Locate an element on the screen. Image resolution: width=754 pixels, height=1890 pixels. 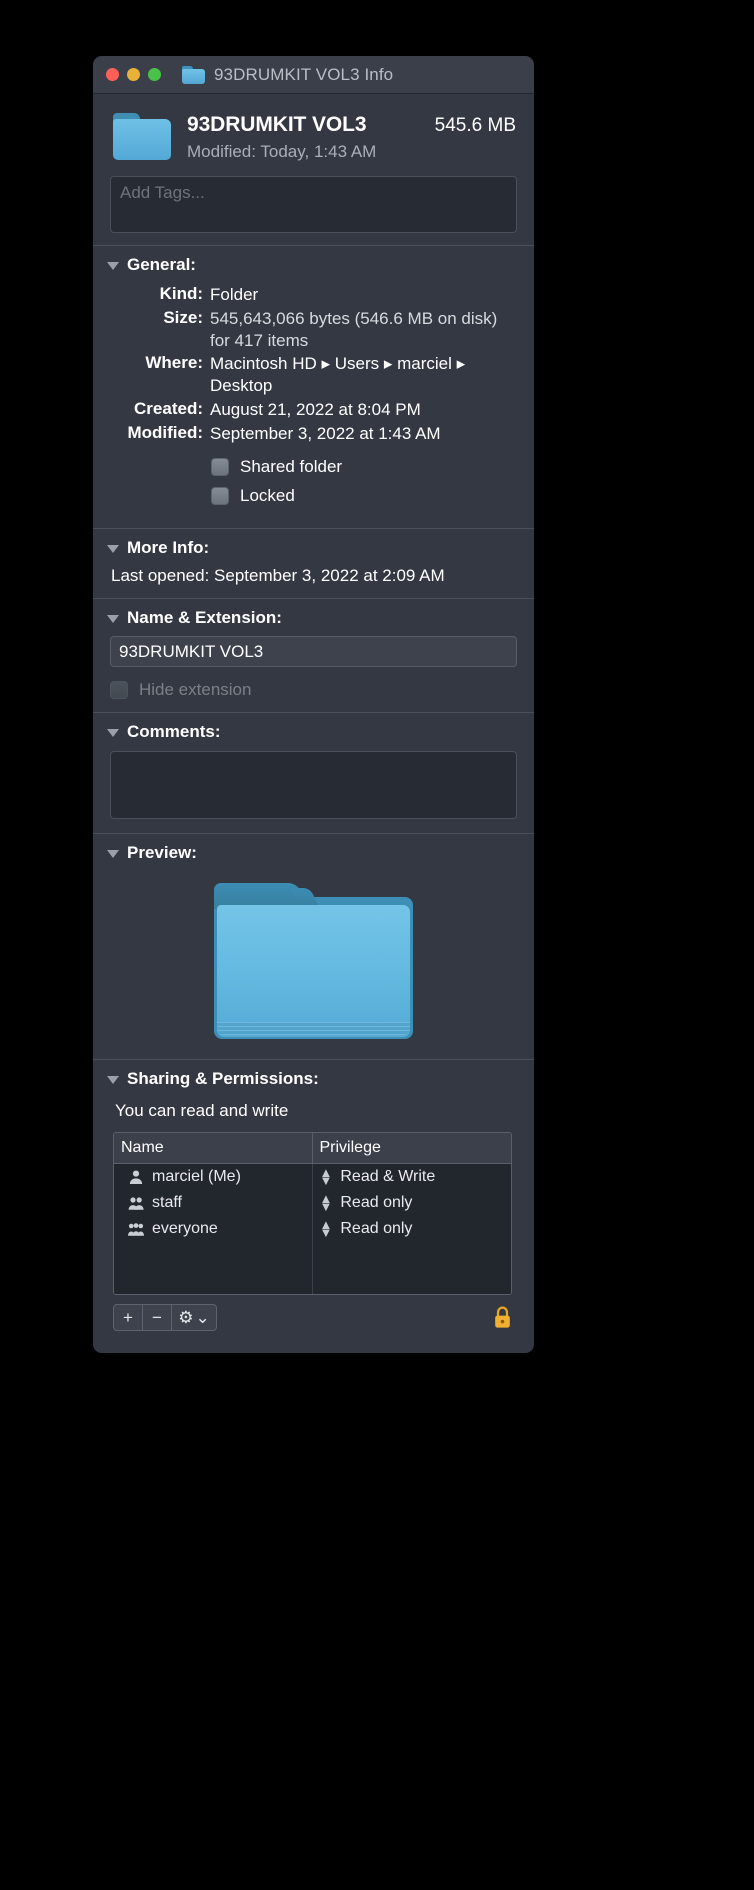
permission-name: everyone is located at coordinates (185, 1229).